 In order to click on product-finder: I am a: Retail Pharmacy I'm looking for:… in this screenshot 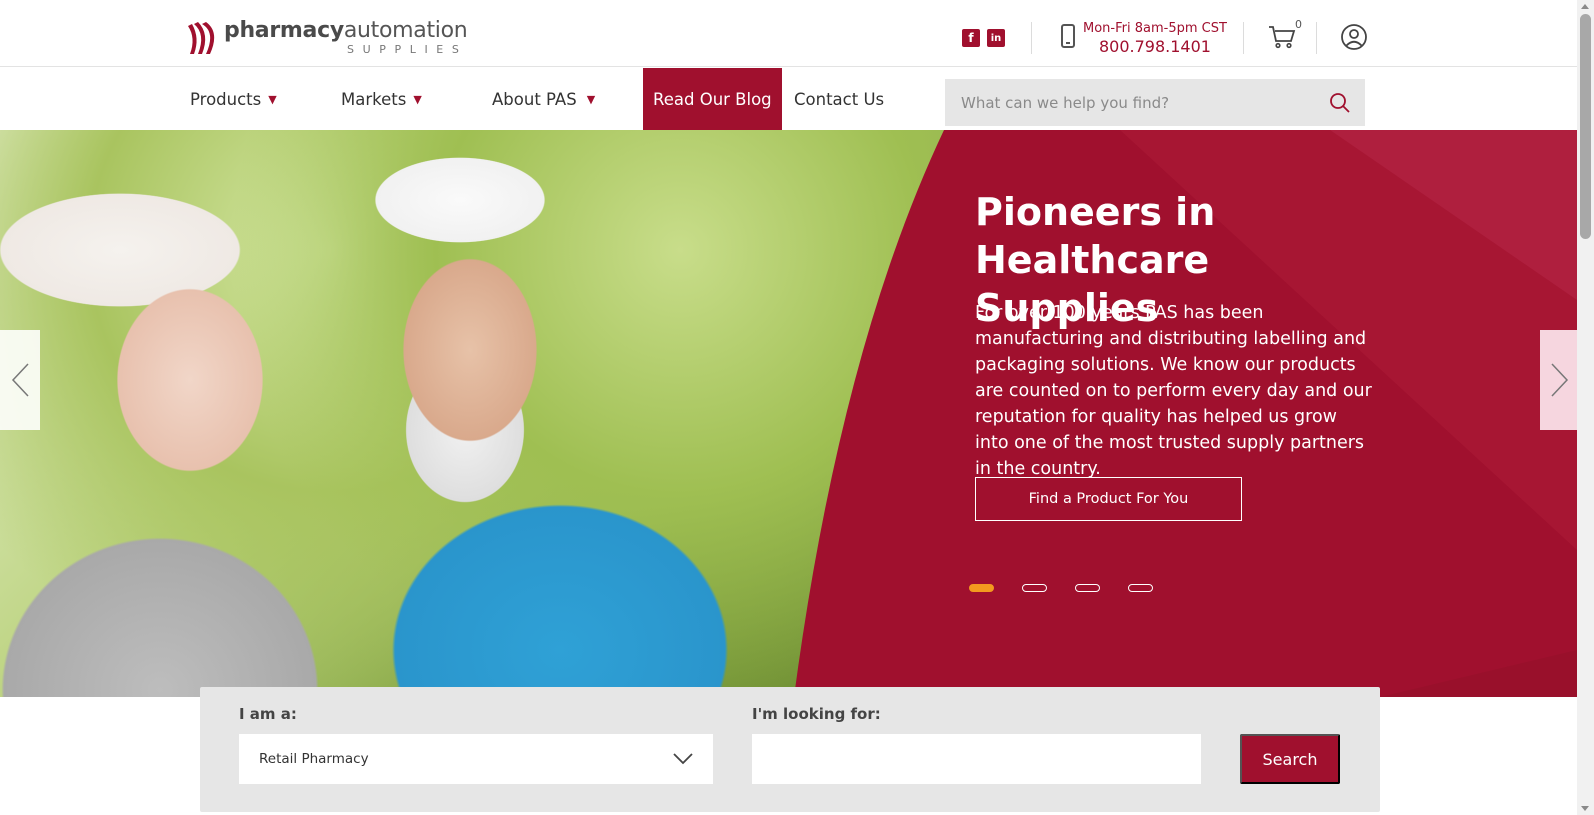, I will do `click(790, 749)`.